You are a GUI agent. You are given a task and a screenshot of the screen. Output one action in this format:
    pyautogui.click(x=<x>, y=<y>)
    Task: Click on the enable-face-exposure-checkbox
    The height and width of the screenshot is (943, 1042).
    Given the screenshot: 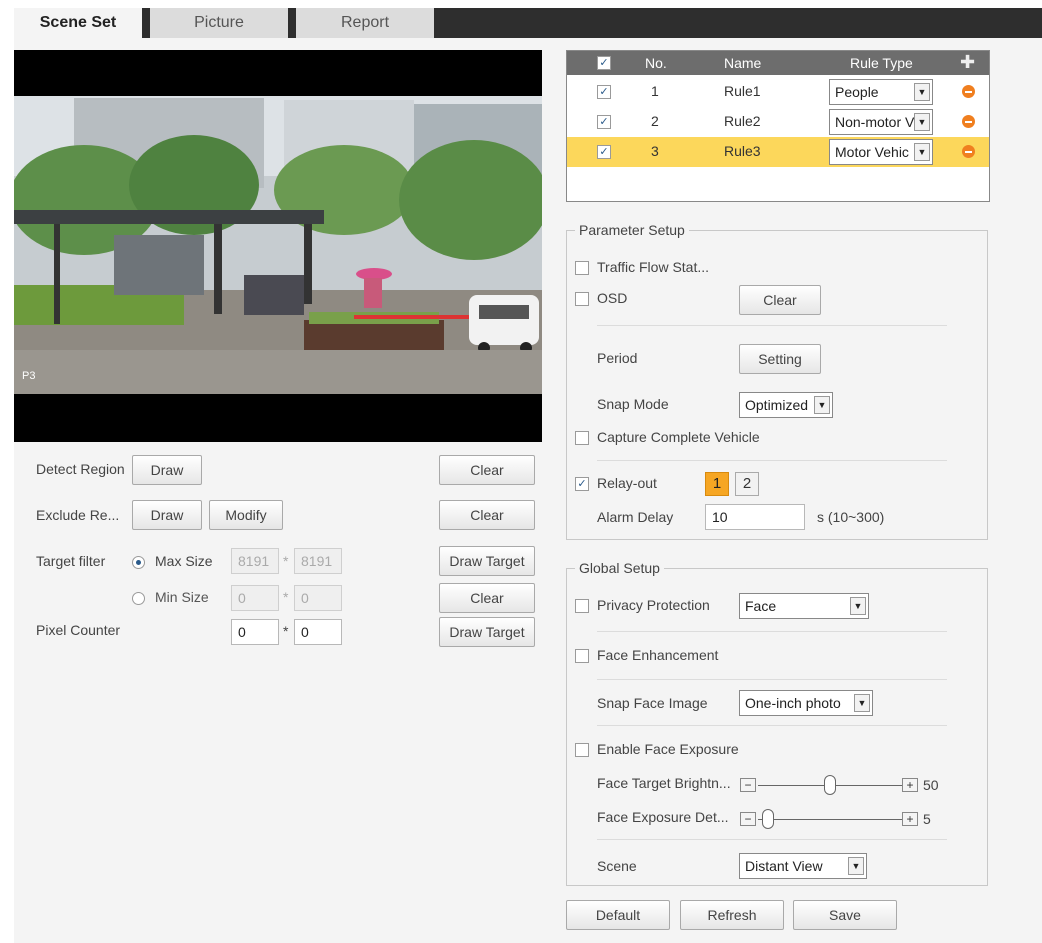 What is the action you would take?
    pyautogui.click(x=582, y=750)
    